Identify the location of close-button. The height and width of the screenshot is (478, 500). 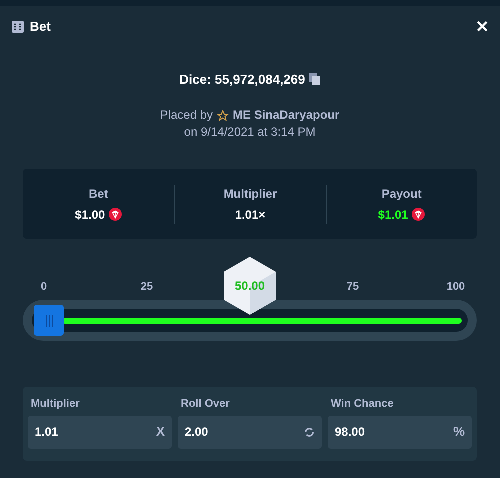
(482, 26).